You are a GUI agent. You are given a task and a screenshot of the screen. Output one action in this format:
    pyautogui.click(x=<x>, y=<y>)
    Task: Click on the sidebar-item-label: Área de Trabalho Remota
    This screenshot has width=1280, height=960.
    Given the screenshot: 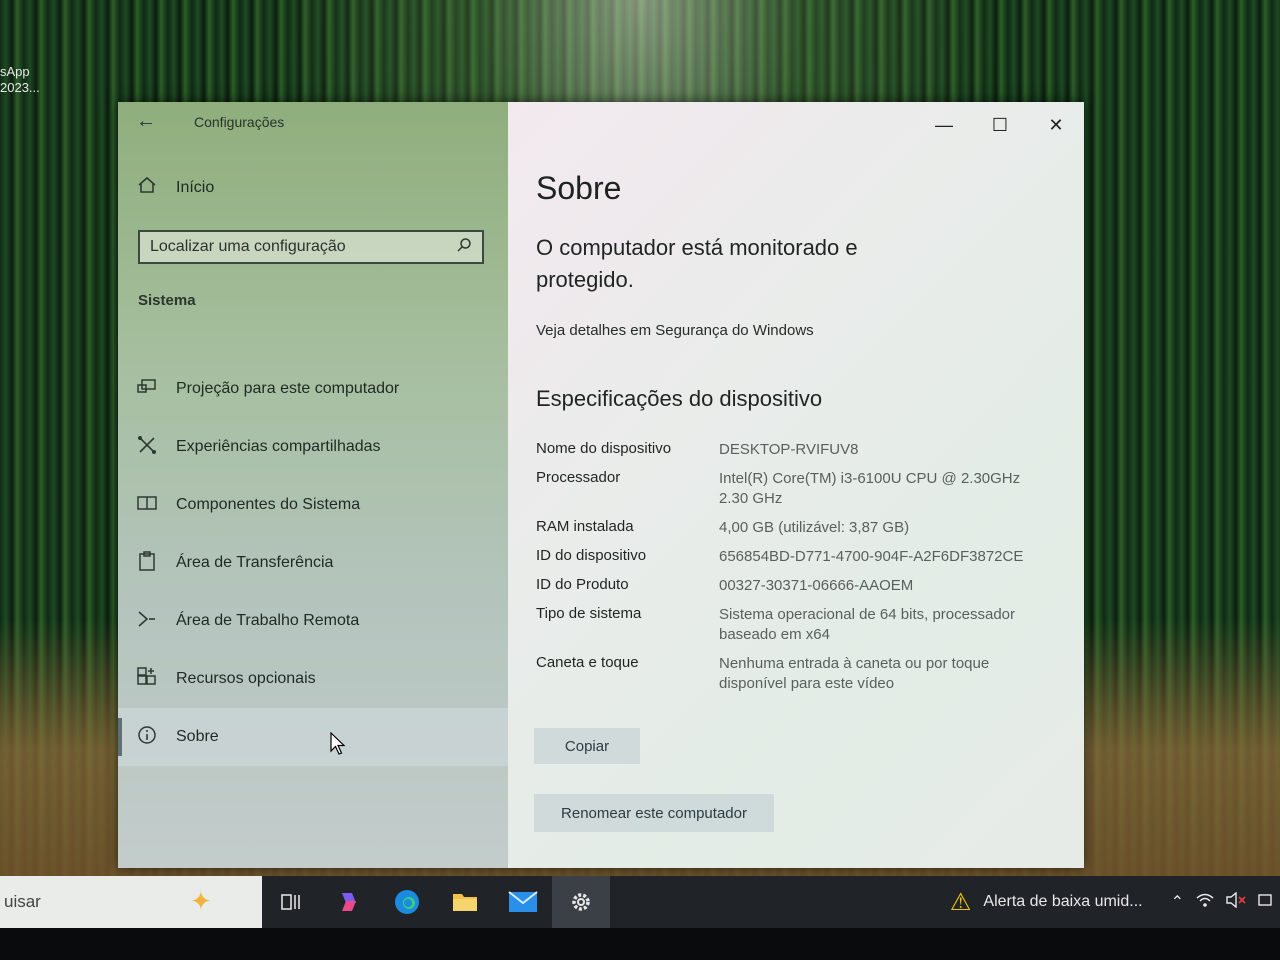 What is the action you would take?
    pyautogui.click(x=268, y=620)
    